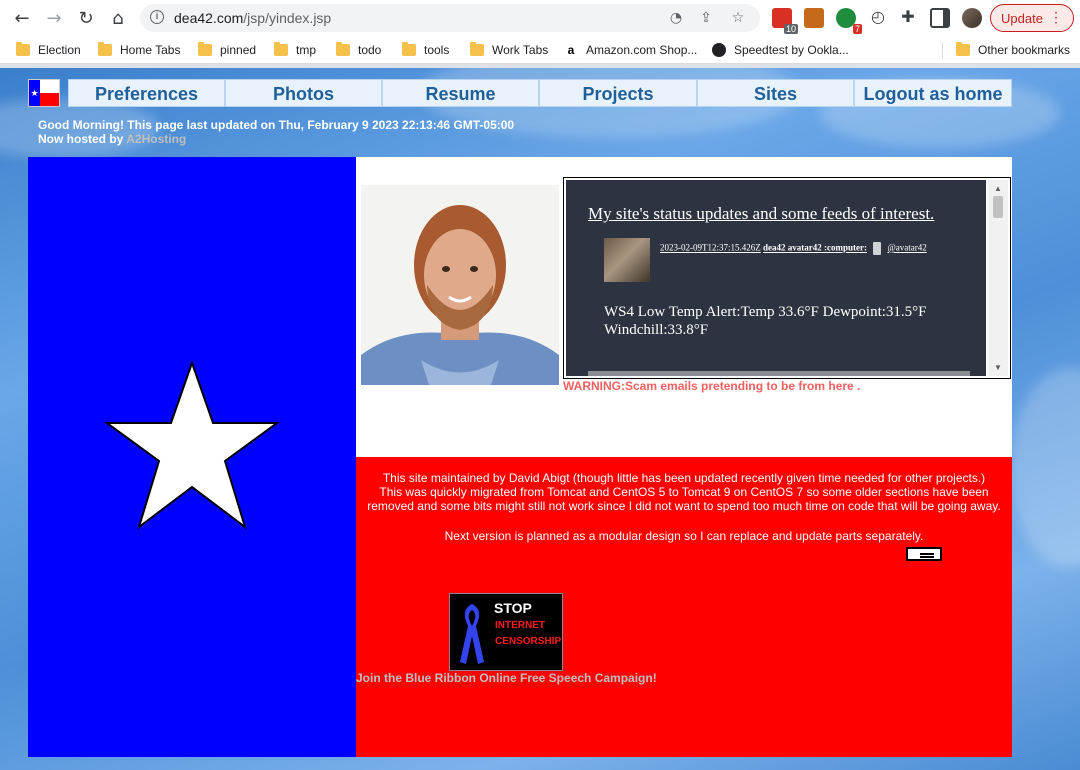  I want to click on nav-logout: Logout as home, so click(933, 93).